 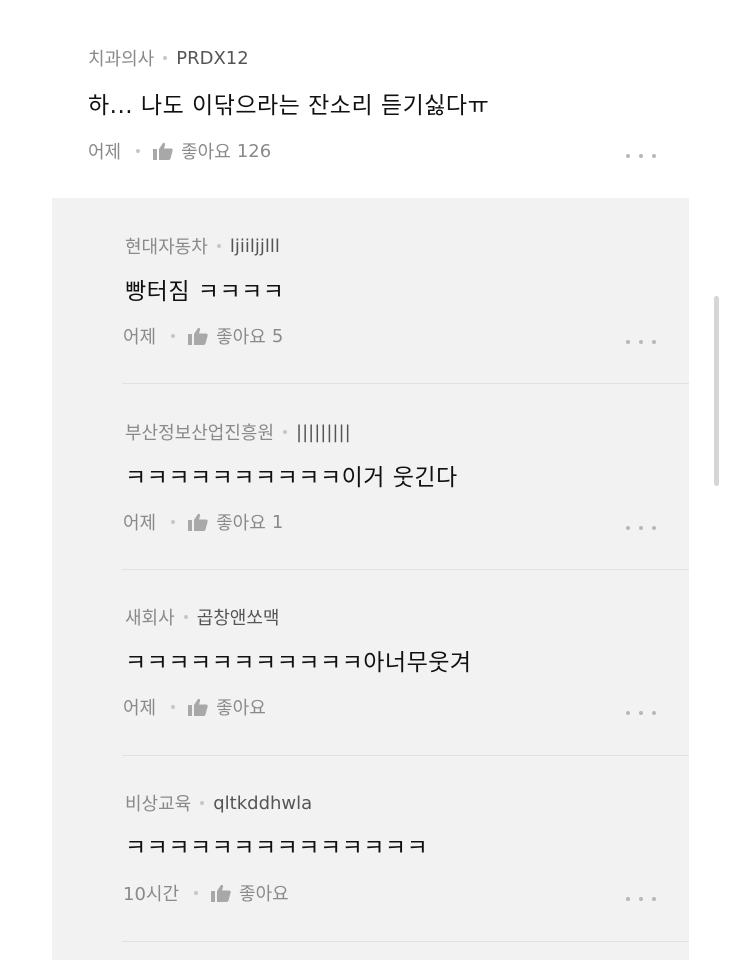 What do you see at coordinates (209, 893) in the screenshot?
I see `comment-actions: 10시간 좋아요` at bounding box center [209, 893].